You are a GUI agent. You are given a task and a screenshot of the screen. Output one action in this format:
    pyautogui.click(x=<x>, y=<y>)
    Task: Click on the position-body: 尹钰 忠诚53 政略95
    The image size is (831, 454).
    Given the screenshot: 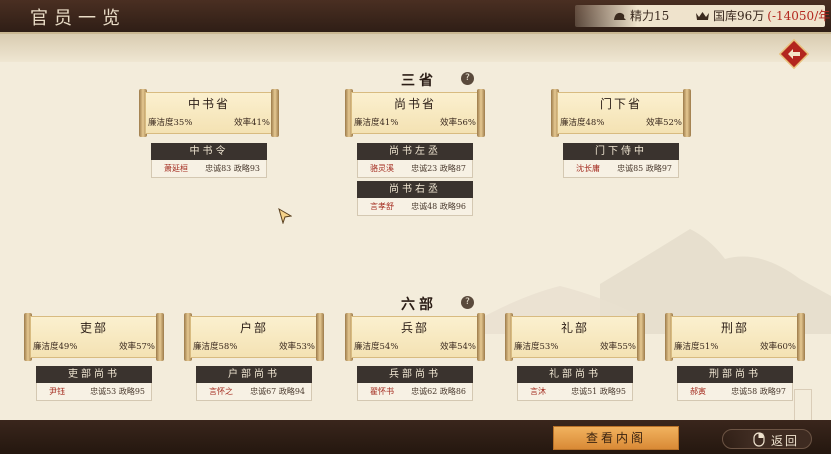 What is the action you would take?
    pyautogui.click(x=94, y=392)
    